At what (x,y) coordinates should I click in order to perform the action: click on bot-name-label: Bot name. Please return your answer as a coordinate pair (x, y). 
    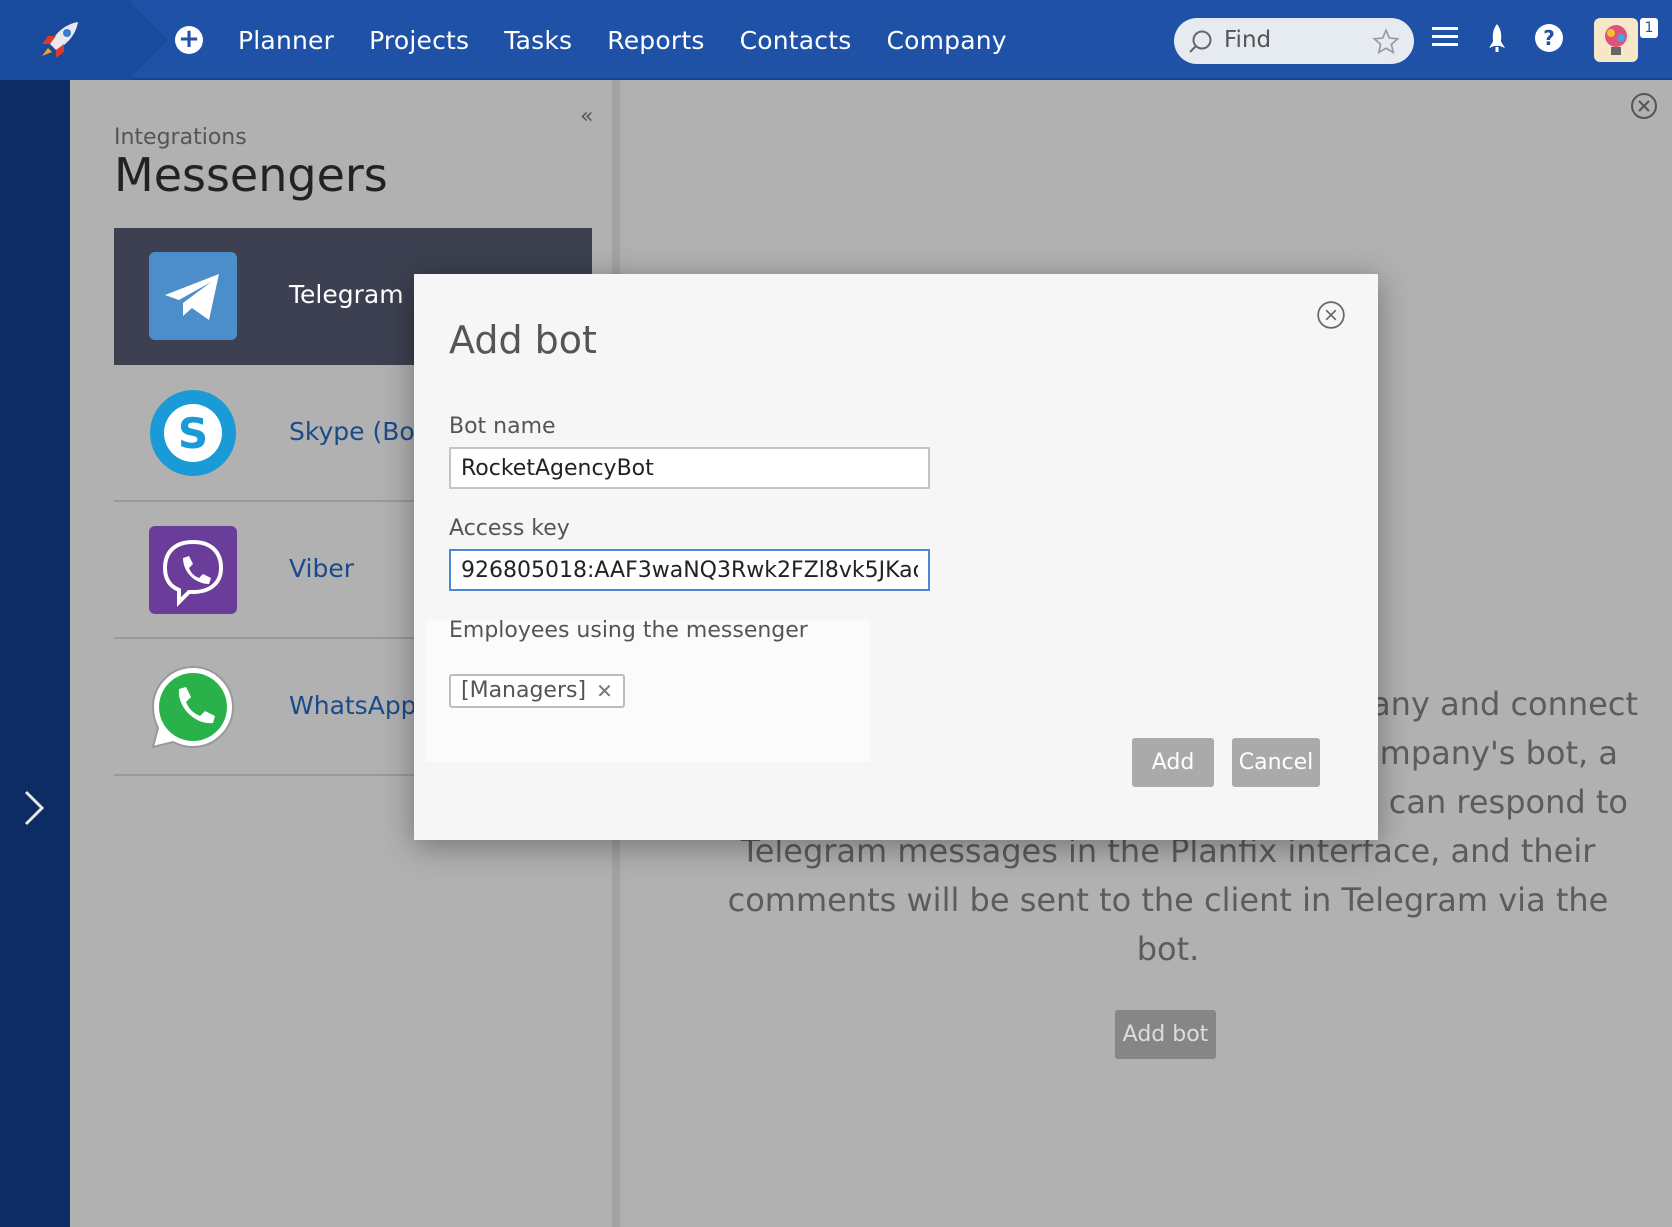
    Looking at the image, I should click on (502, 426).